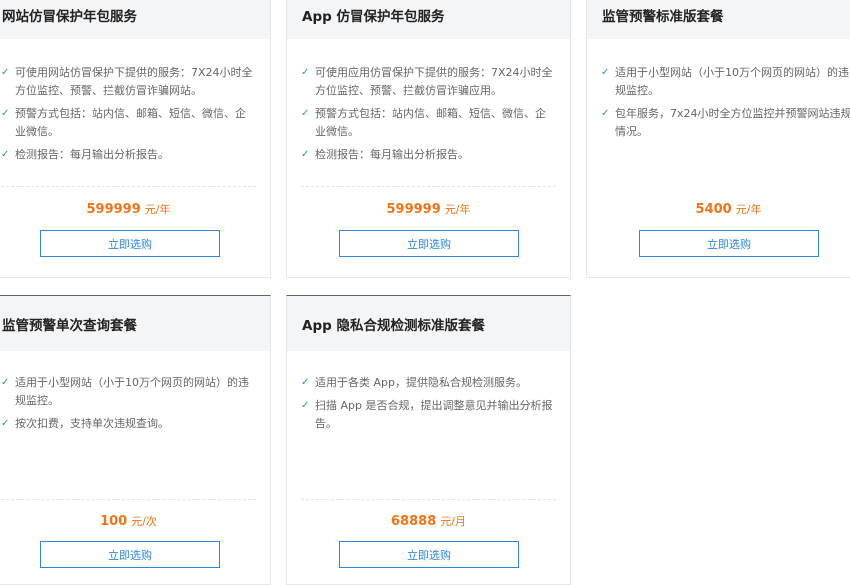 Image resolution: width=850 pixels, height=585 pixels. What do you see at coordinates (453, 521) in the screenshot?
I see `price-unit: 元/月` at bounding box center [453, 521].